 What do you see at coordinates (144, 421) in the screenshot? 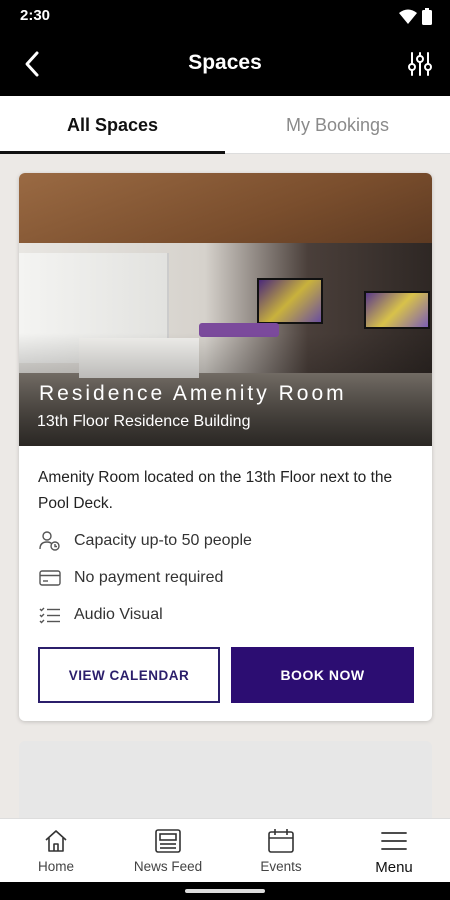
I see `space-location: 13th Floor Residence Building` at bounding box center [144, 421].